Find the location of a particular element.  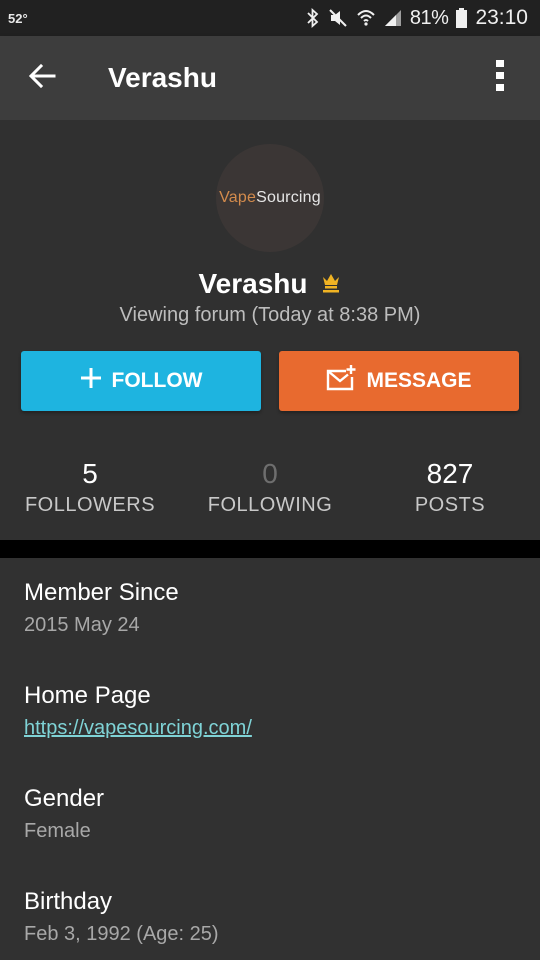

page-title: Verashu is located at coordinates (162, 77).